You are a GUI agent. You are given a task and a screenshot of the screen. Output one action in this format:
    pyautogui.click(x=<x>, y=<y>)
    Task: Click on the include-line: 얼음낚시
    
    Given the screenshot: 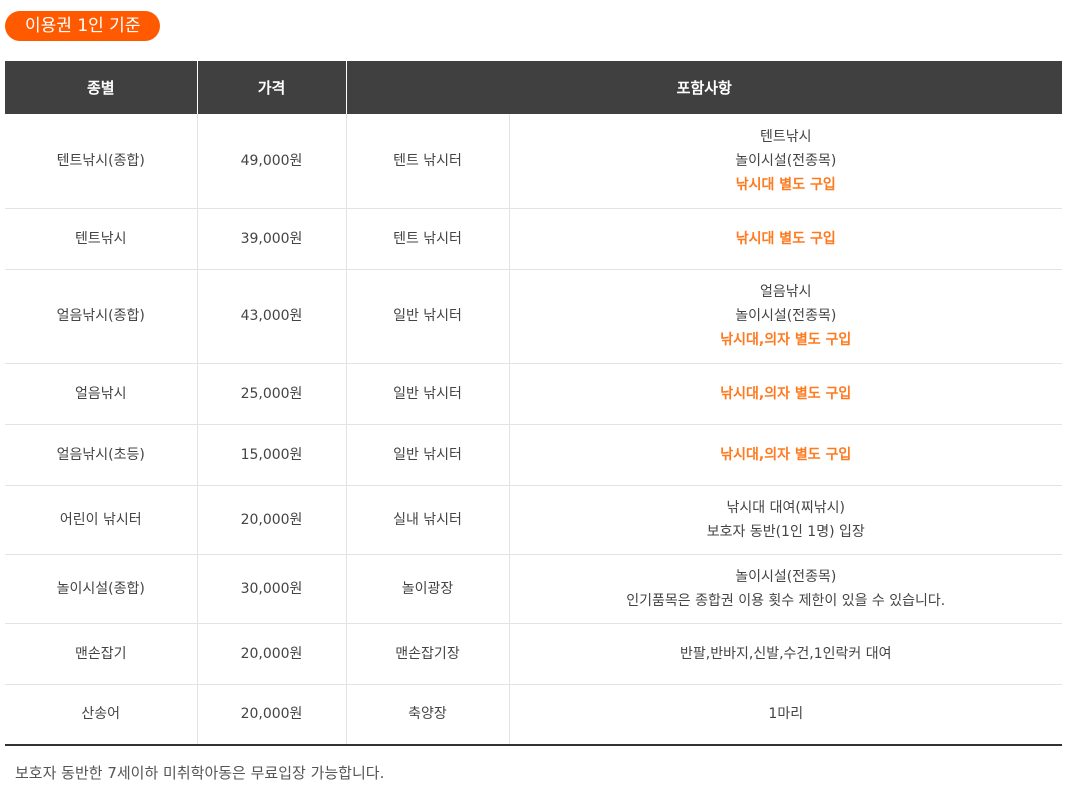 What is the action you would take?
    pyautogui.click(x=785, y=292)
    